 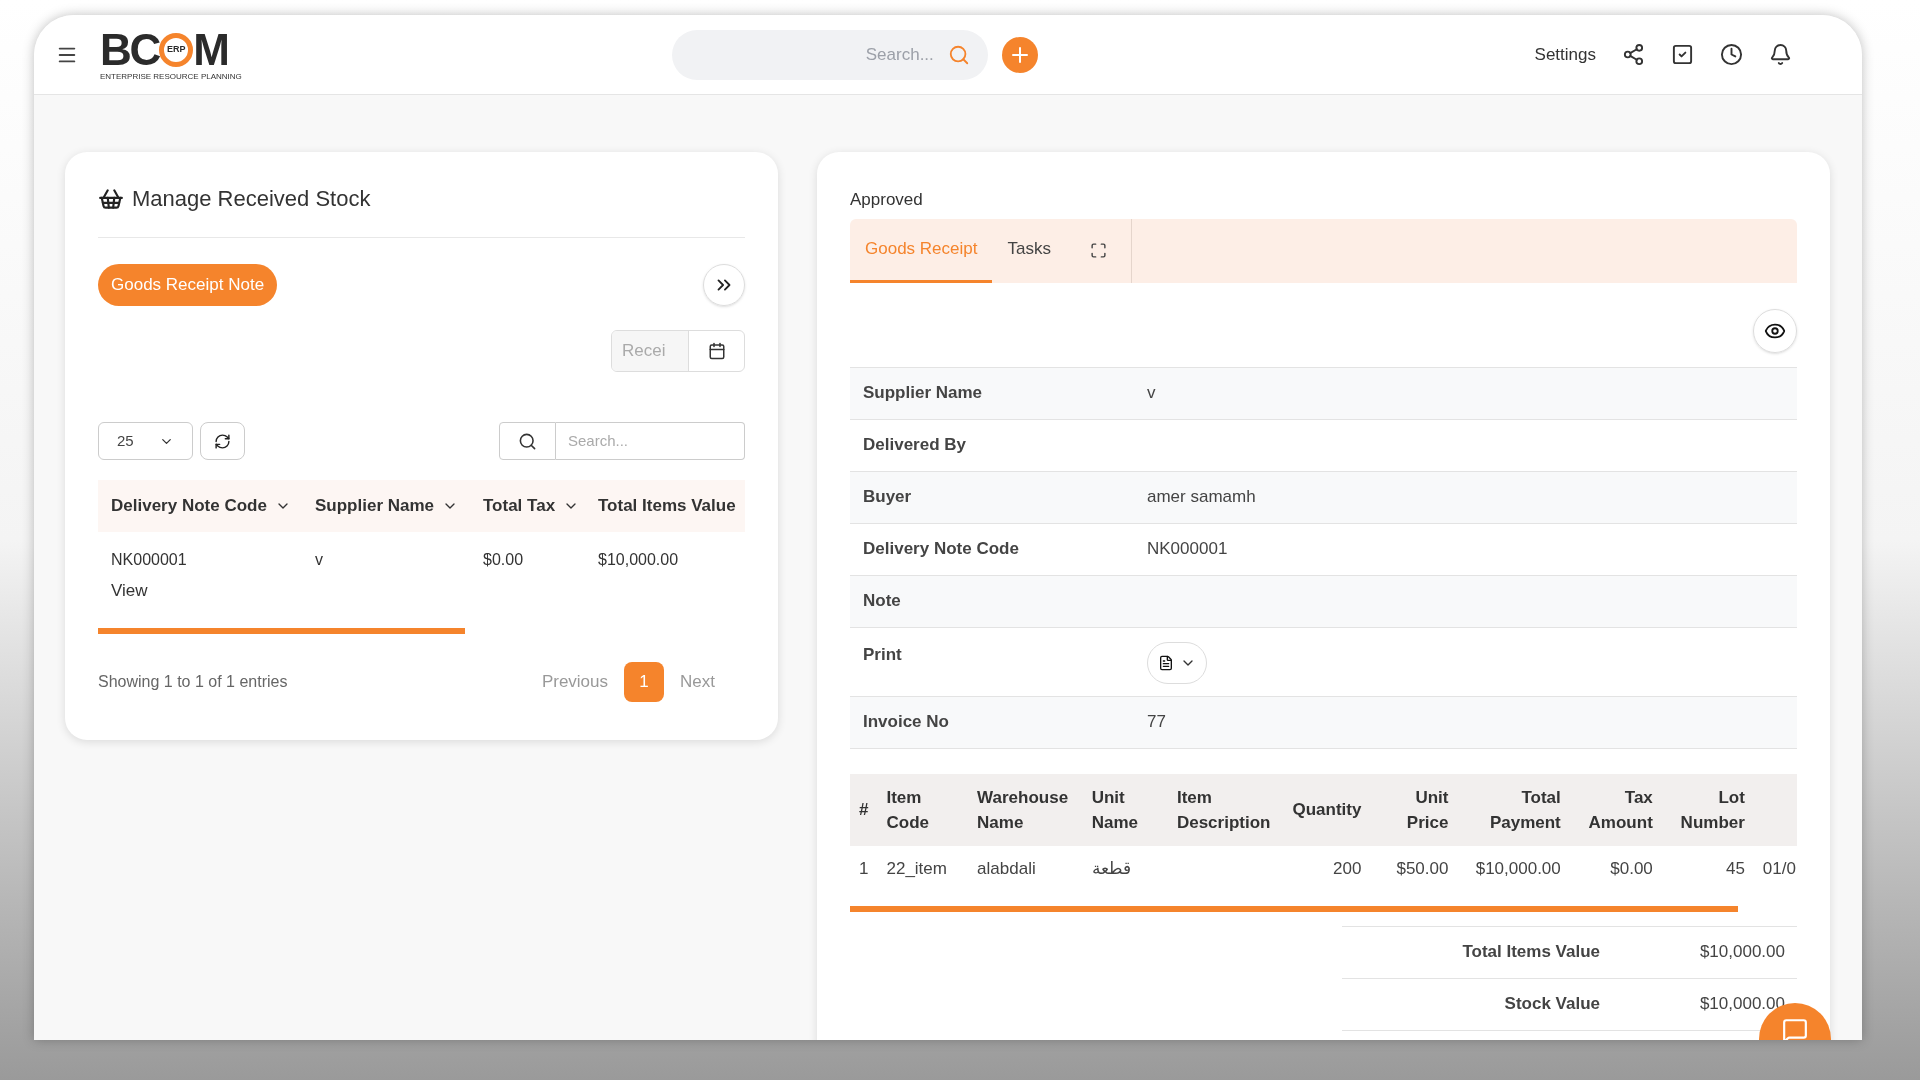 What do you see at coordinates (1327, 810) in the screenshot?
I see `column-header: Quantity` at bounding box center [1327, 810].